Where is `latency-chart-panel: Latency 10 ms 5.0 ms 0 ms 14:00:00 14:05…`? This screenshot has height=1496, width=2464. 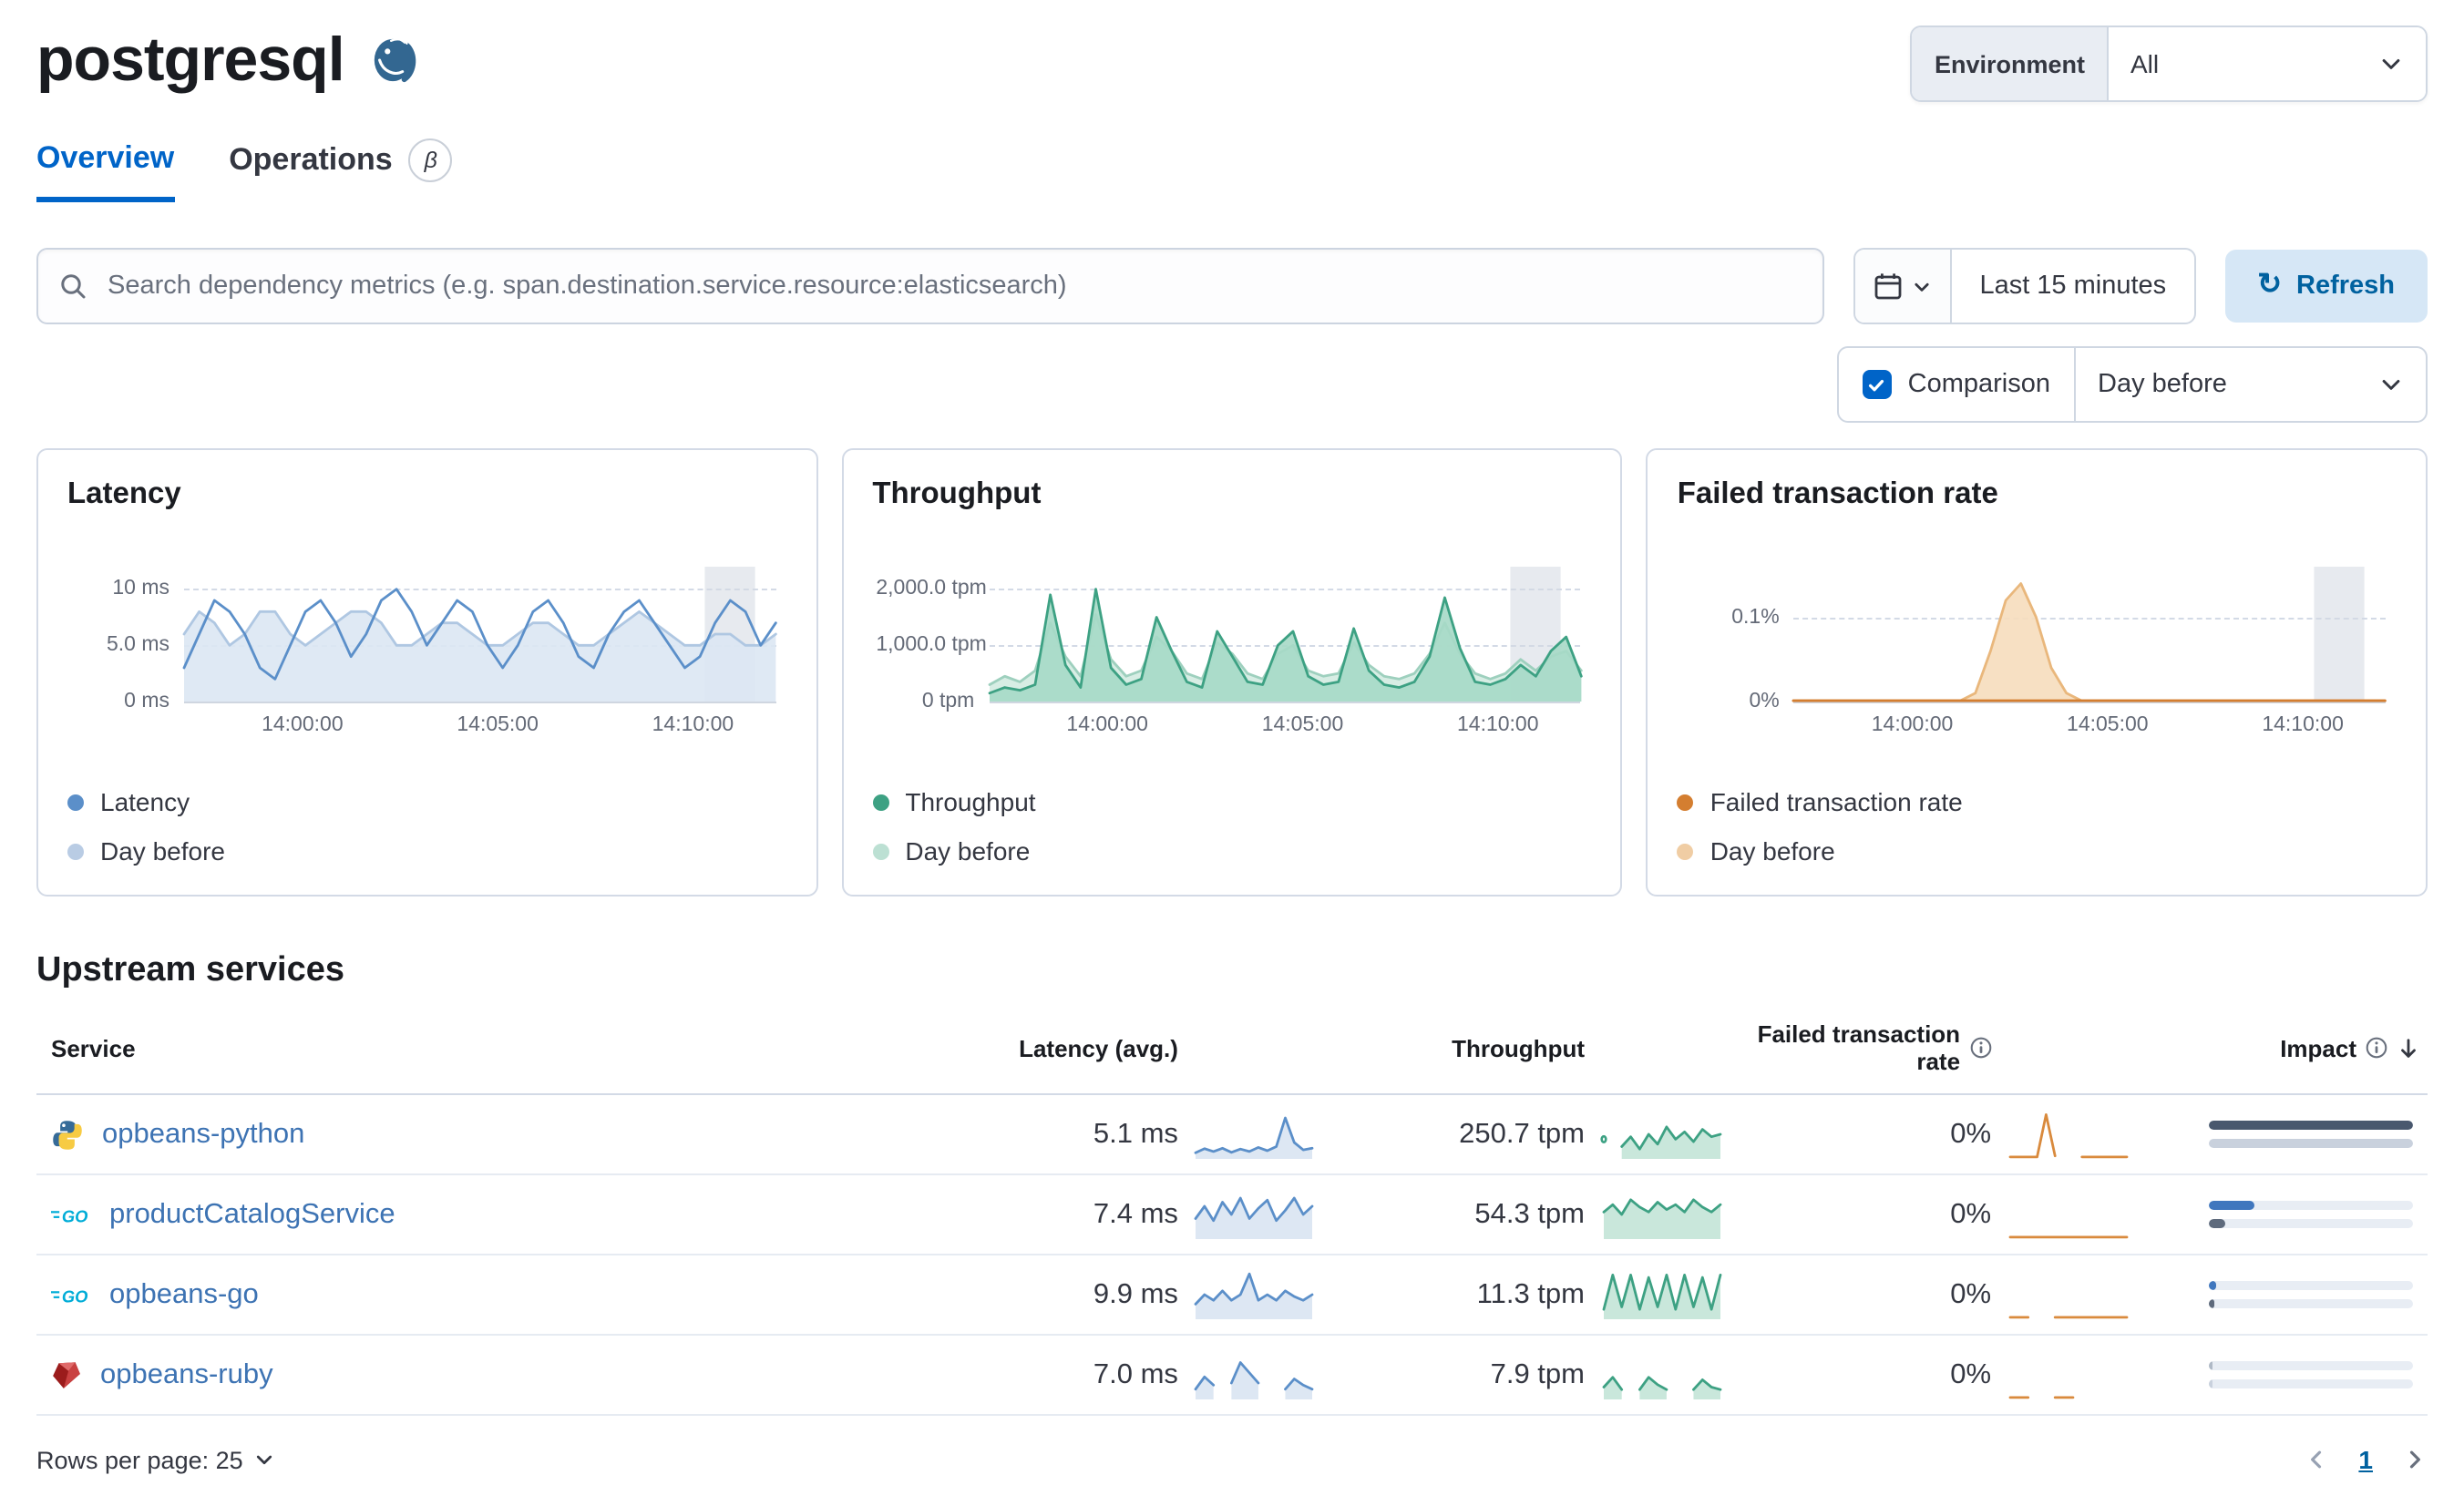 latency-chart-panel: Latency 10 ms 5.0 ms 0 ms 14:00:00 14:05… is located at coordinates (427, 672).